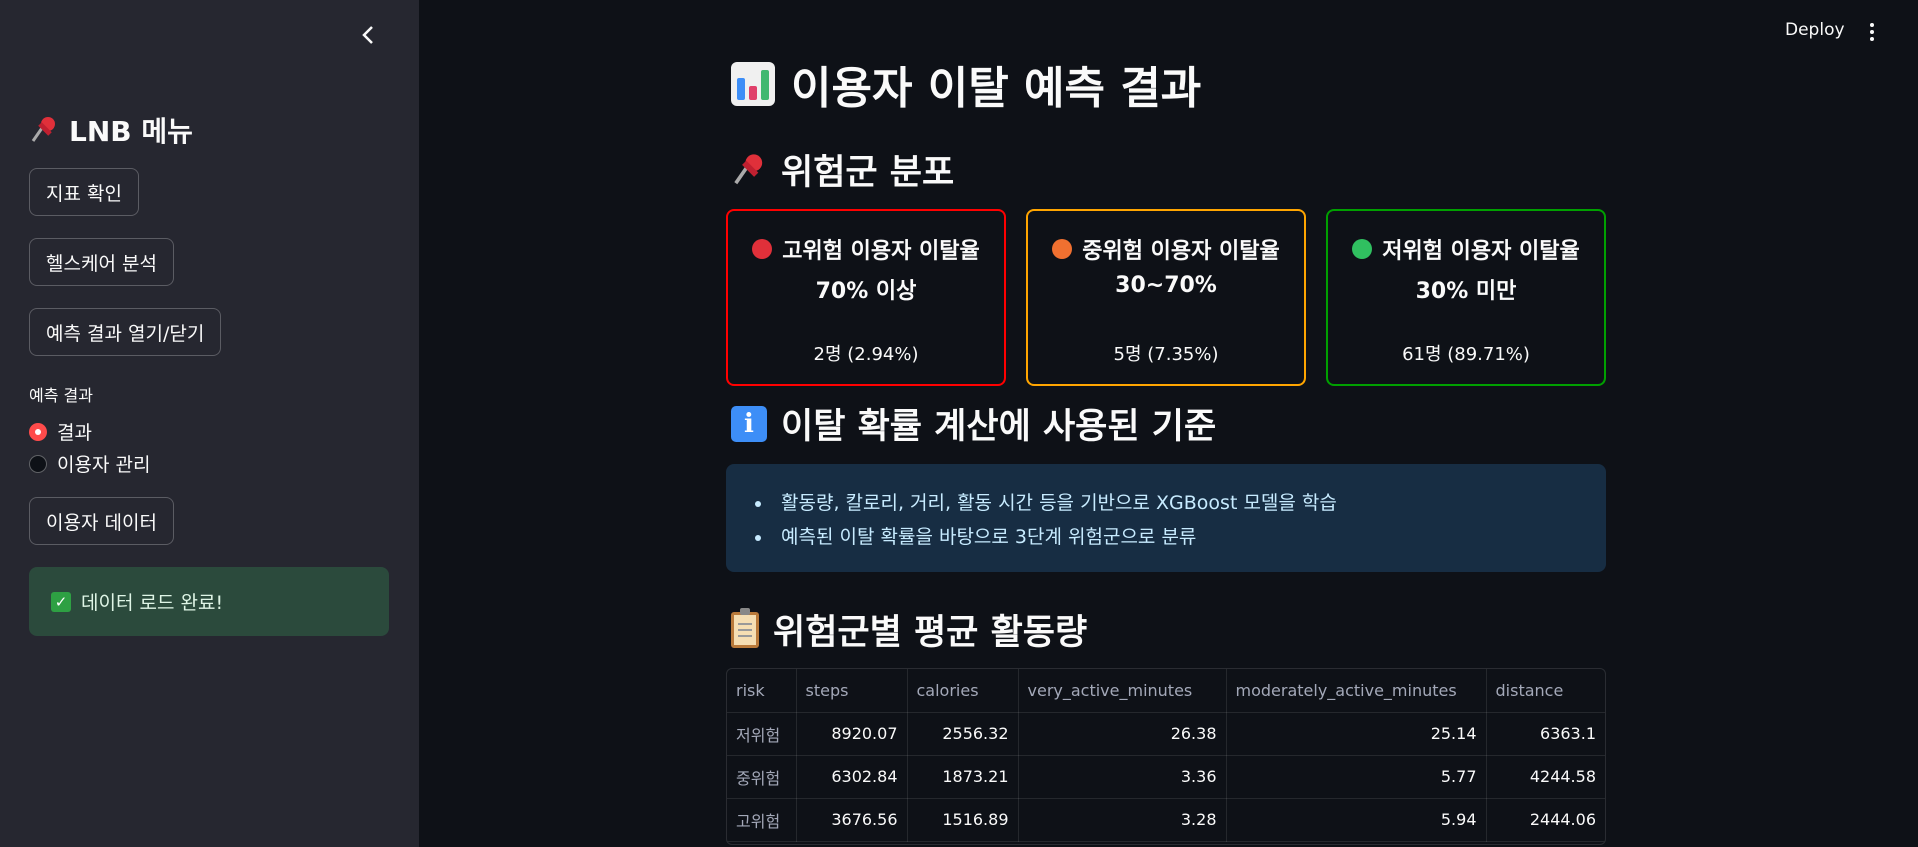  I want to click on high-risk-card: 고위험 이용자 이탈율 70% 이상 2명 (2.94%), so click(866, 297).